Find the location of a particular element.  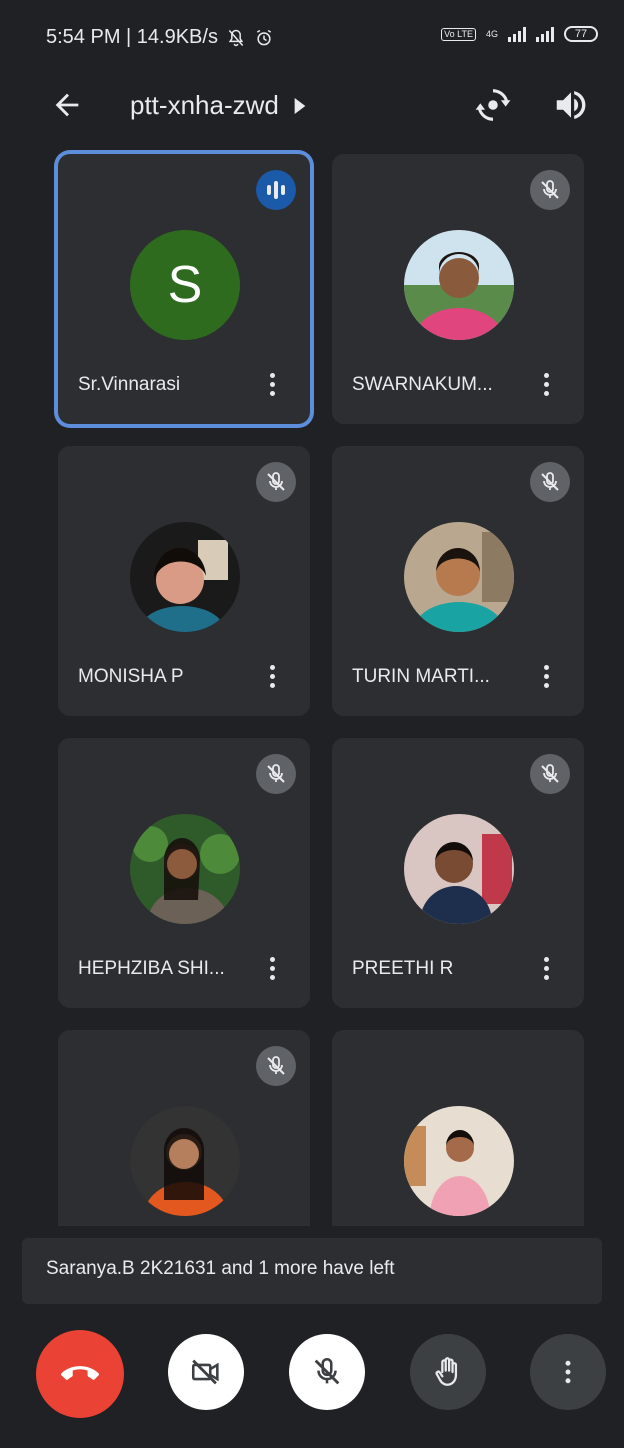

participants-left-toast: Saranya.B 2K21631 and 1 more have left is located at coordinates (312, 1271).